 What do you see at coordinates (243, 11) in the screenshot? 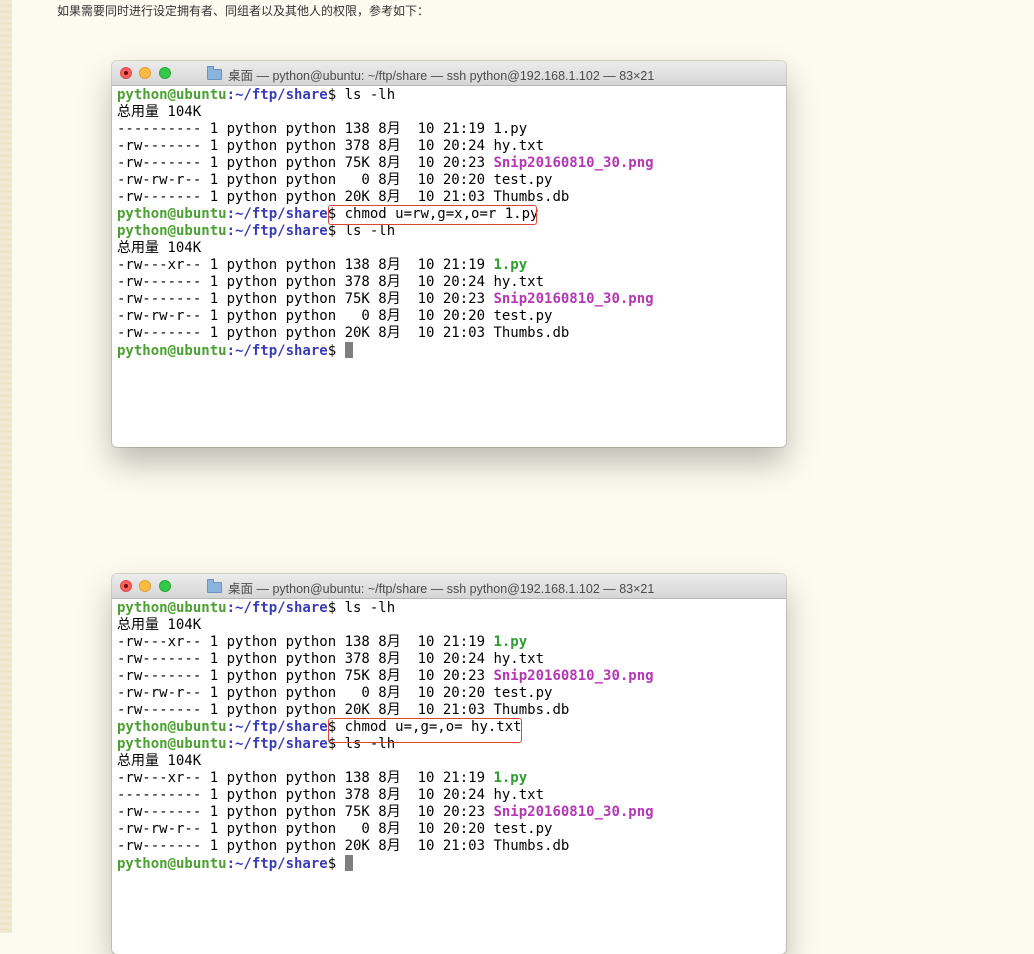
I see `intro-text: 如果需要同时进行设定拥有者、同组者以及其他人的权限，参考如下：` at bounding box center [243, 11].